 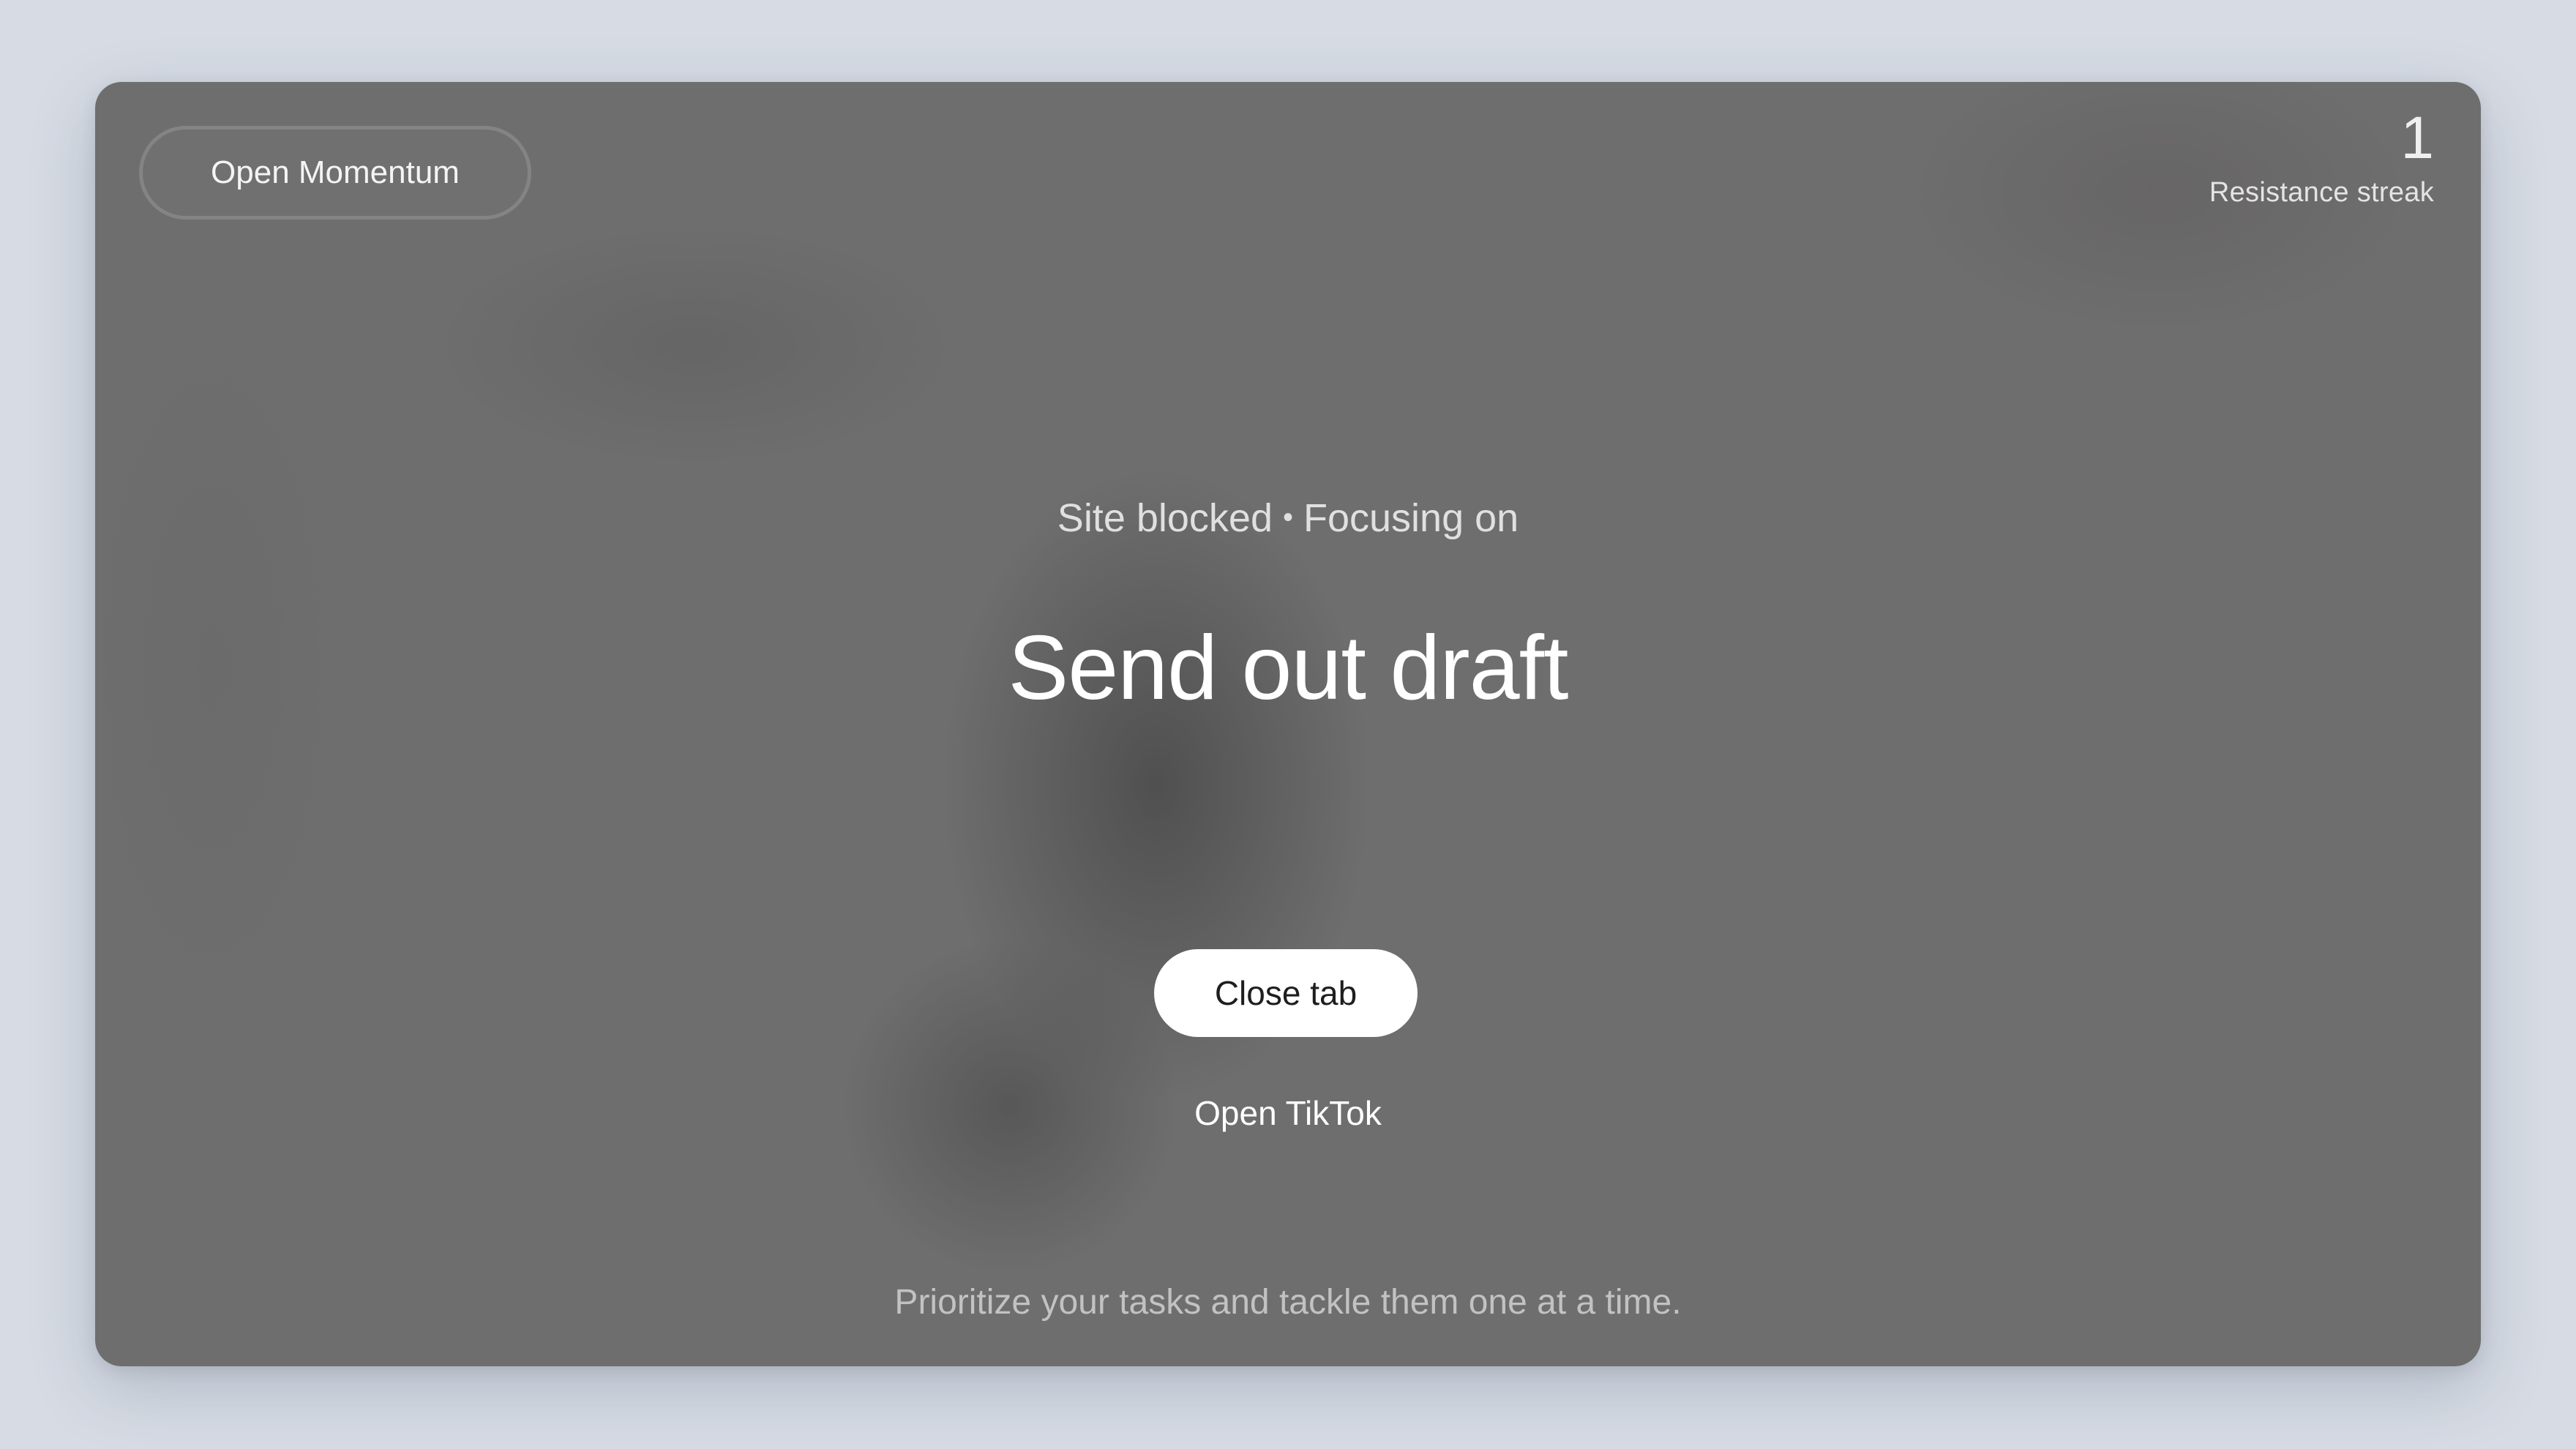 What do you see at coordinates (1165, 518) in the screenshot?
I see `status-text: Site blocked` at bounding box center [1165, 518].